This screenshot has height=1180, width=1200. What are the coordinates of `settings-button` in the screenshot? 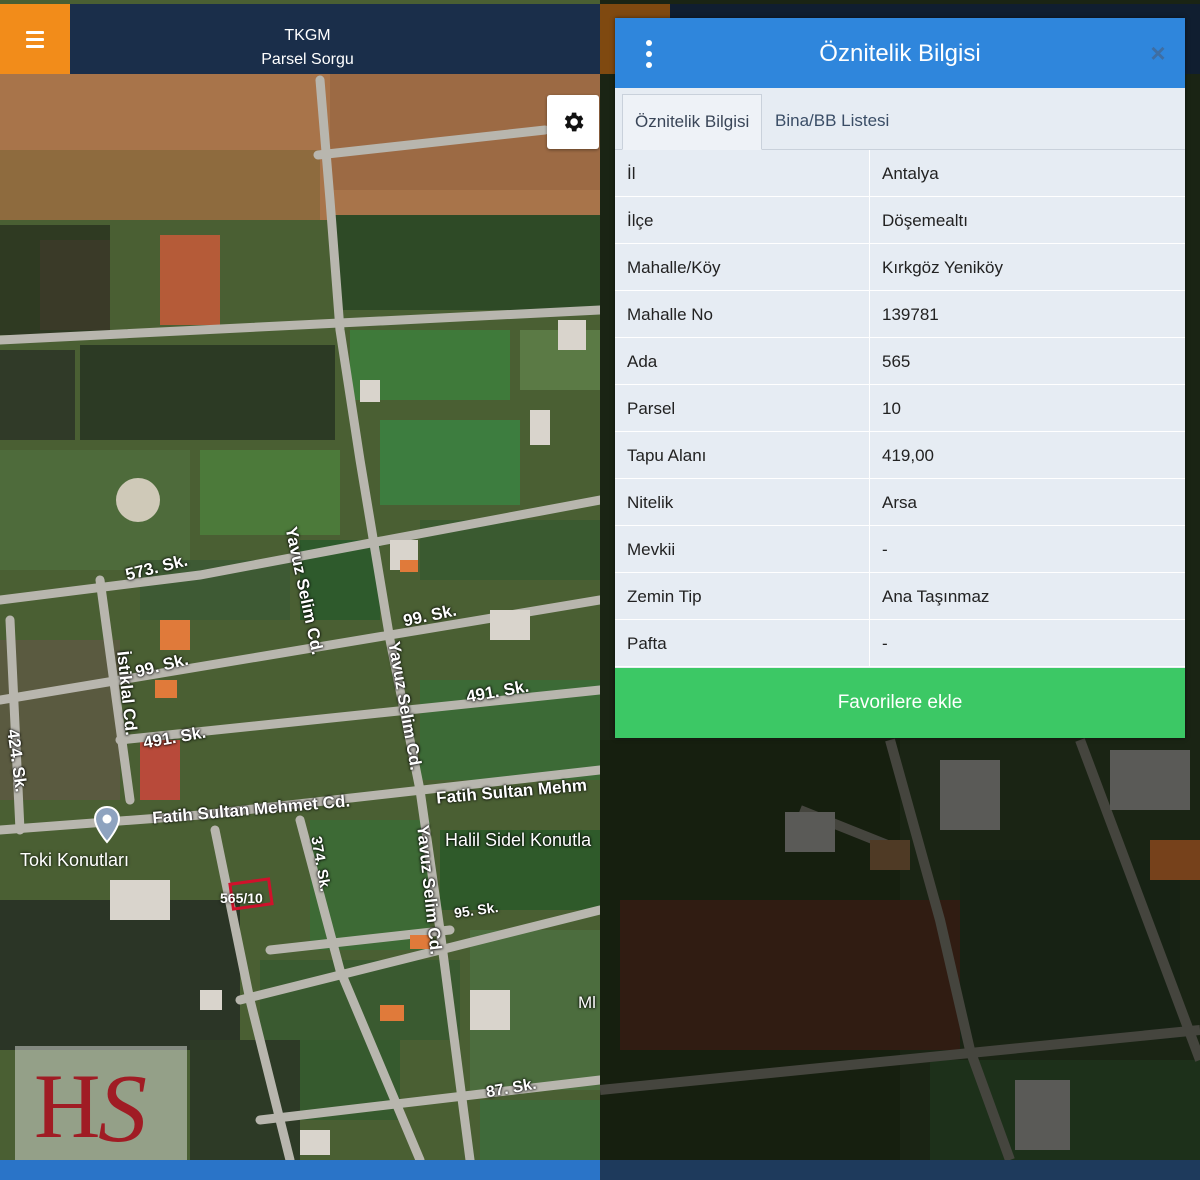 It's located at (573, 122).